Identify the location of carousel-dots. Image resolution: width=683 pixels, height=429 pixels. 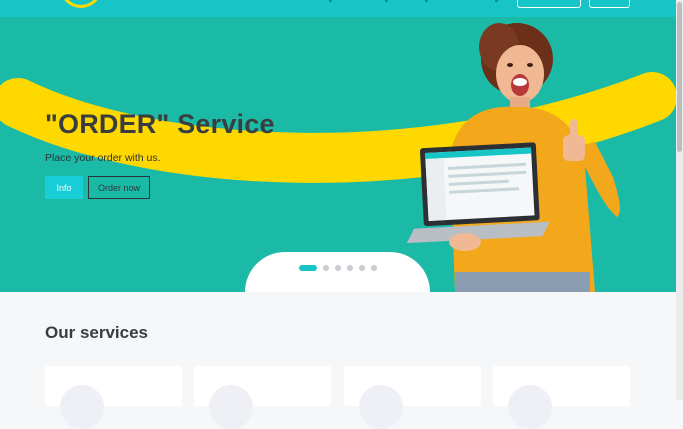
(338, 268).